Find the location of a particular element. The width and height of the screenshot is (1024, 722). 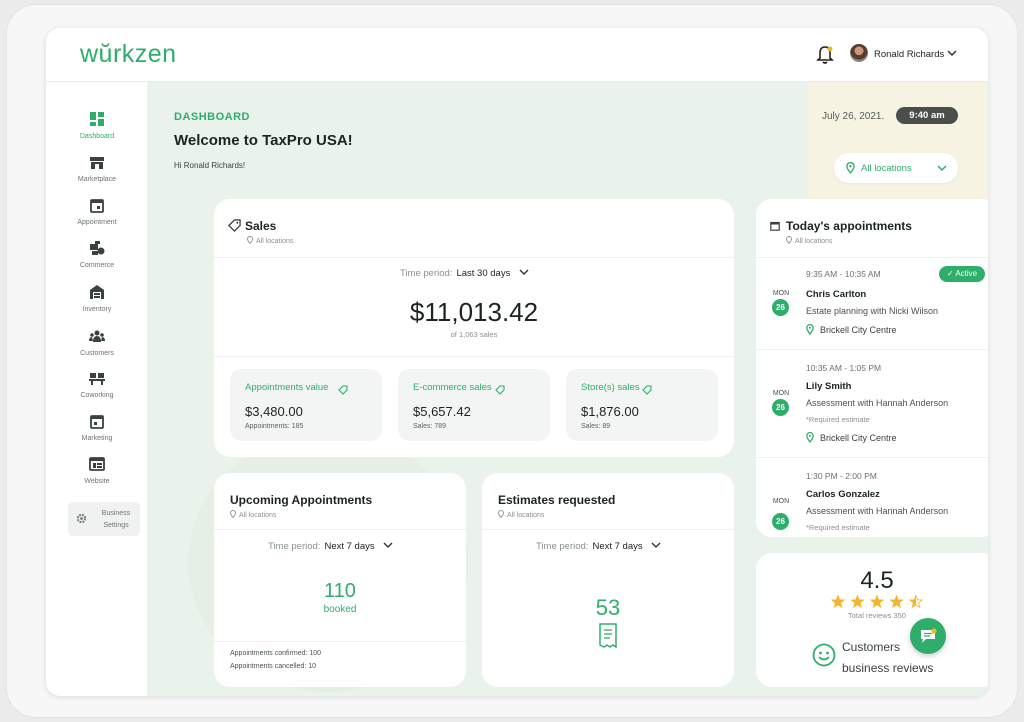

brand-logo: wŭrkzen is located at coordinates (128, 54).